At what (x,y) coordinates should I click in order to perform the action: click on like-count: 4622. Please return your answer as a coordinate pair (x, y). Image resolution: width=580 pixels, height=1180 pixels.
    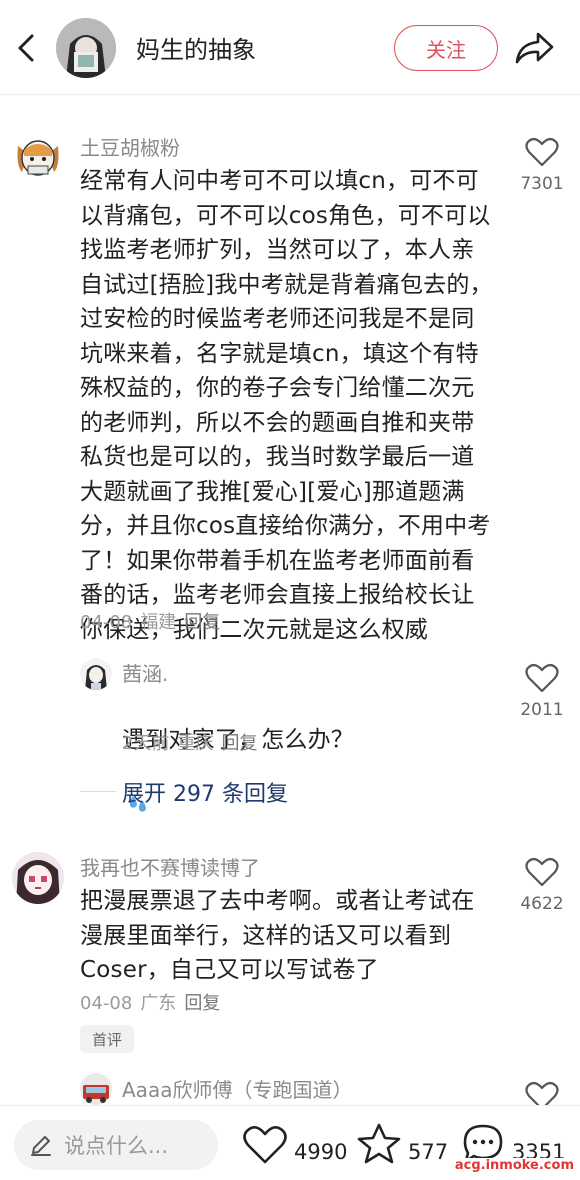
    Looking at the image, I should click on (542, 904).